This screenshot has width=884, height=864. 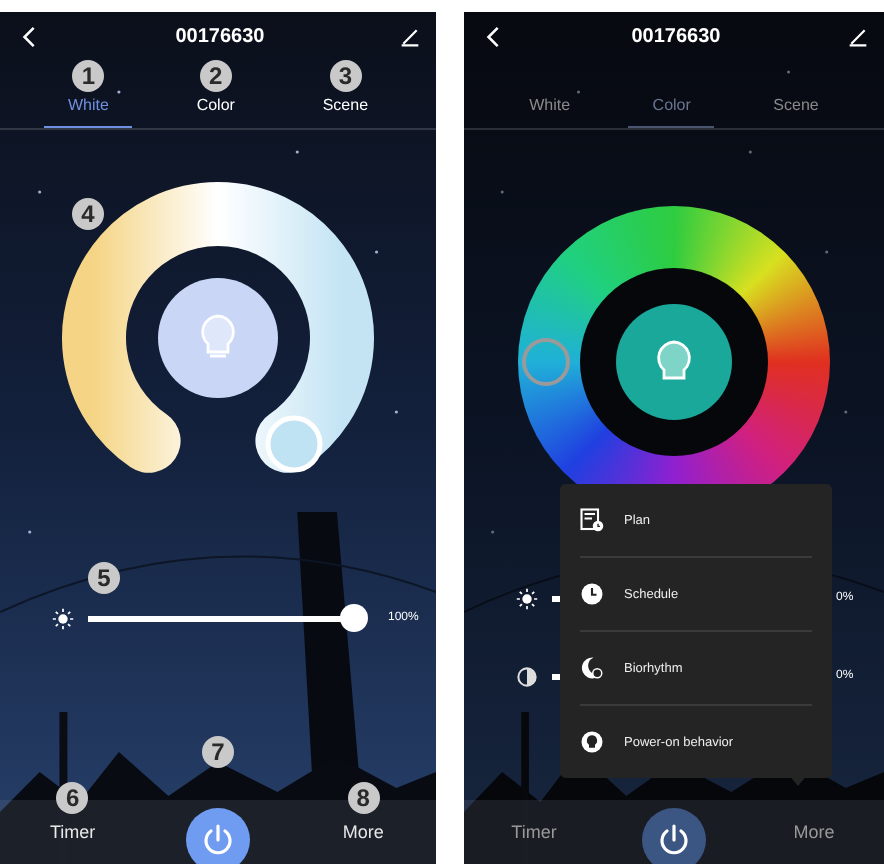 What do you see at coordinates (592, 520) in the screenshot?
I see `calendar-clock-icon` at bounding box center [592, 520].